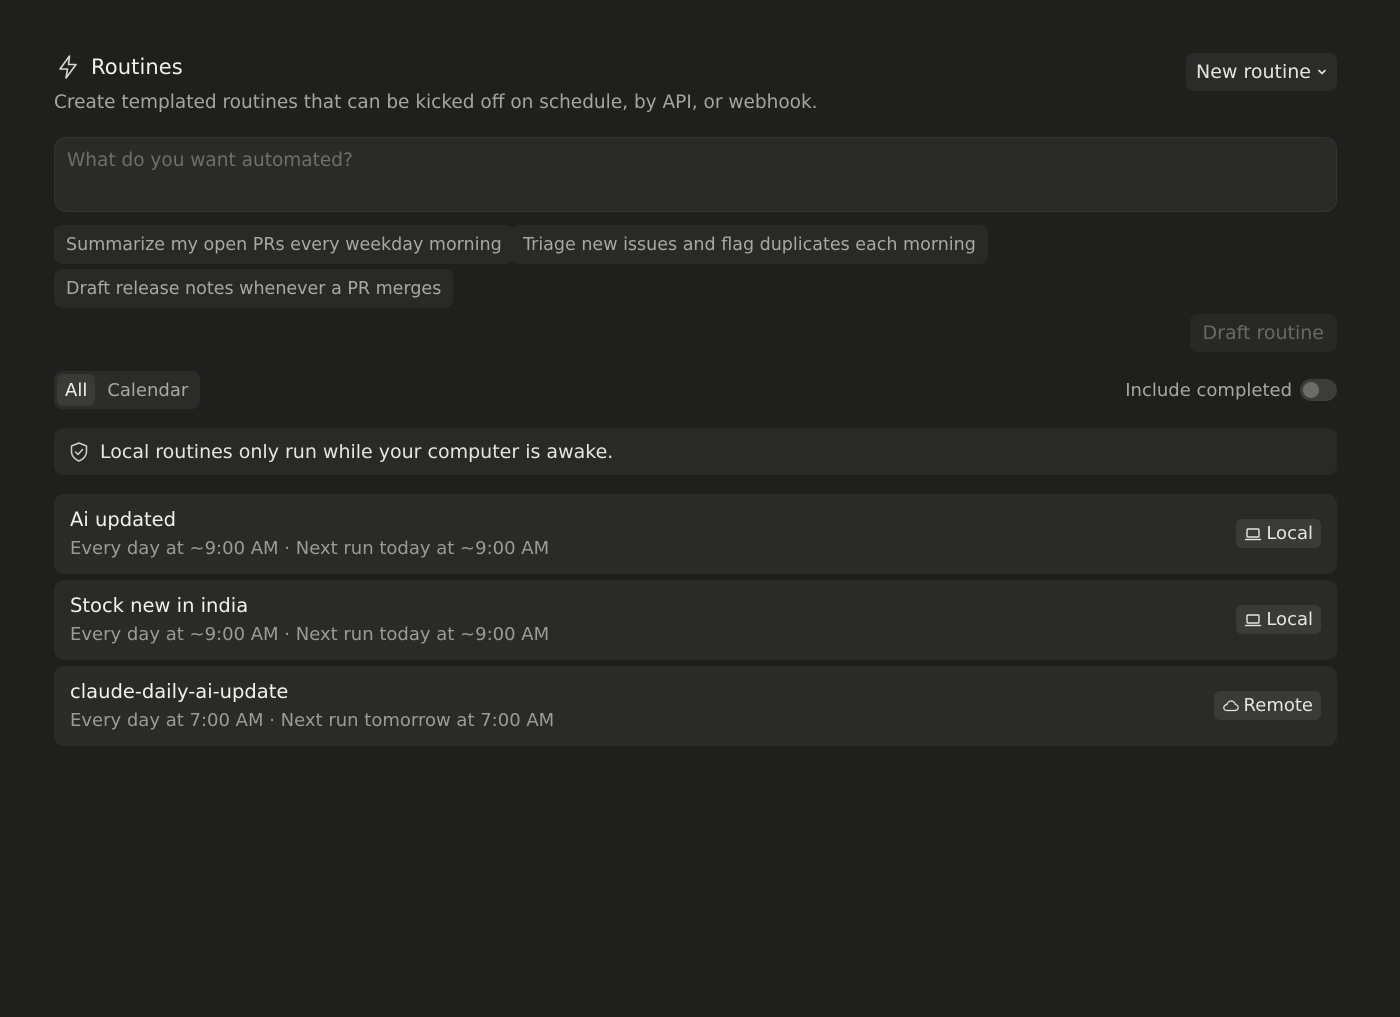 The image size is (1400, 1017). I want to click on draft-routine-label: Draft routine, so click(1263, 333).